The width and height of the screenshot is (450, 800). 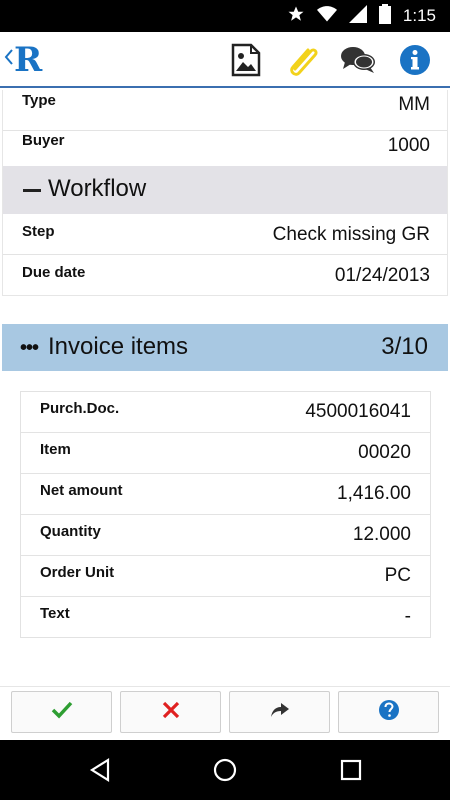 I want to click on row-label: Text, so click(x=55, y=613).